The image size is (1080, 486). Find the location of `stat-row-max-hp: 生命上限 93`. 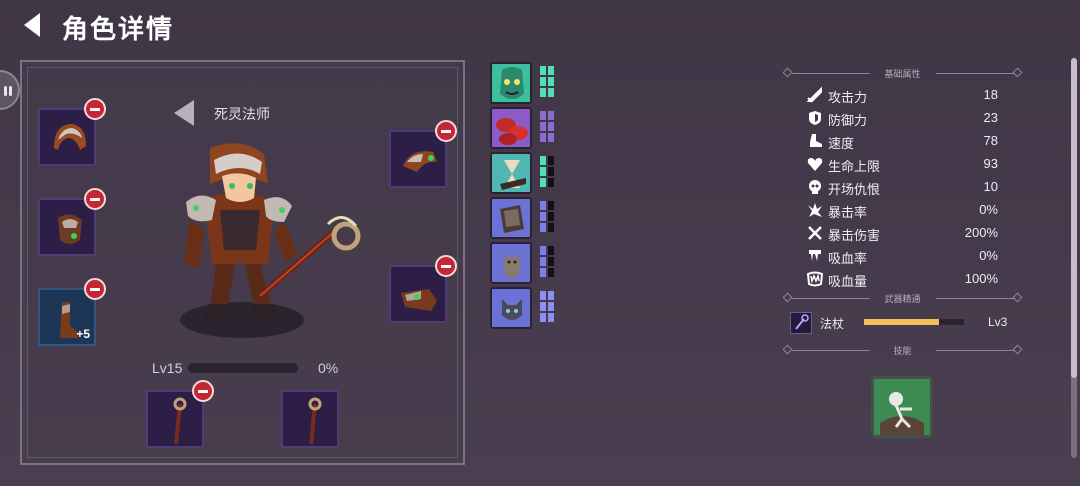

stat-row-max-hp: 生命上限 93 is located at coordinates (902, 164).